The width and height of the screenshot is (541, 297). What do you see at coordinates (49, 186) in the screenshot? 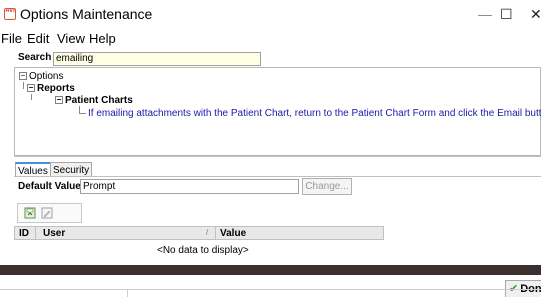
I see `default-value-label: Default Value` at bounding box center [49, 186].